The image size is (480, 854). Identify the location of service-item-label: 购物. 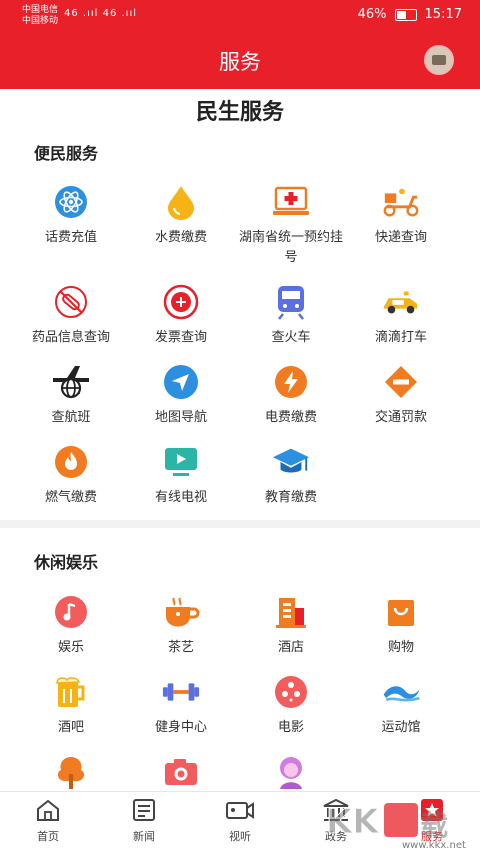
(400, 647).